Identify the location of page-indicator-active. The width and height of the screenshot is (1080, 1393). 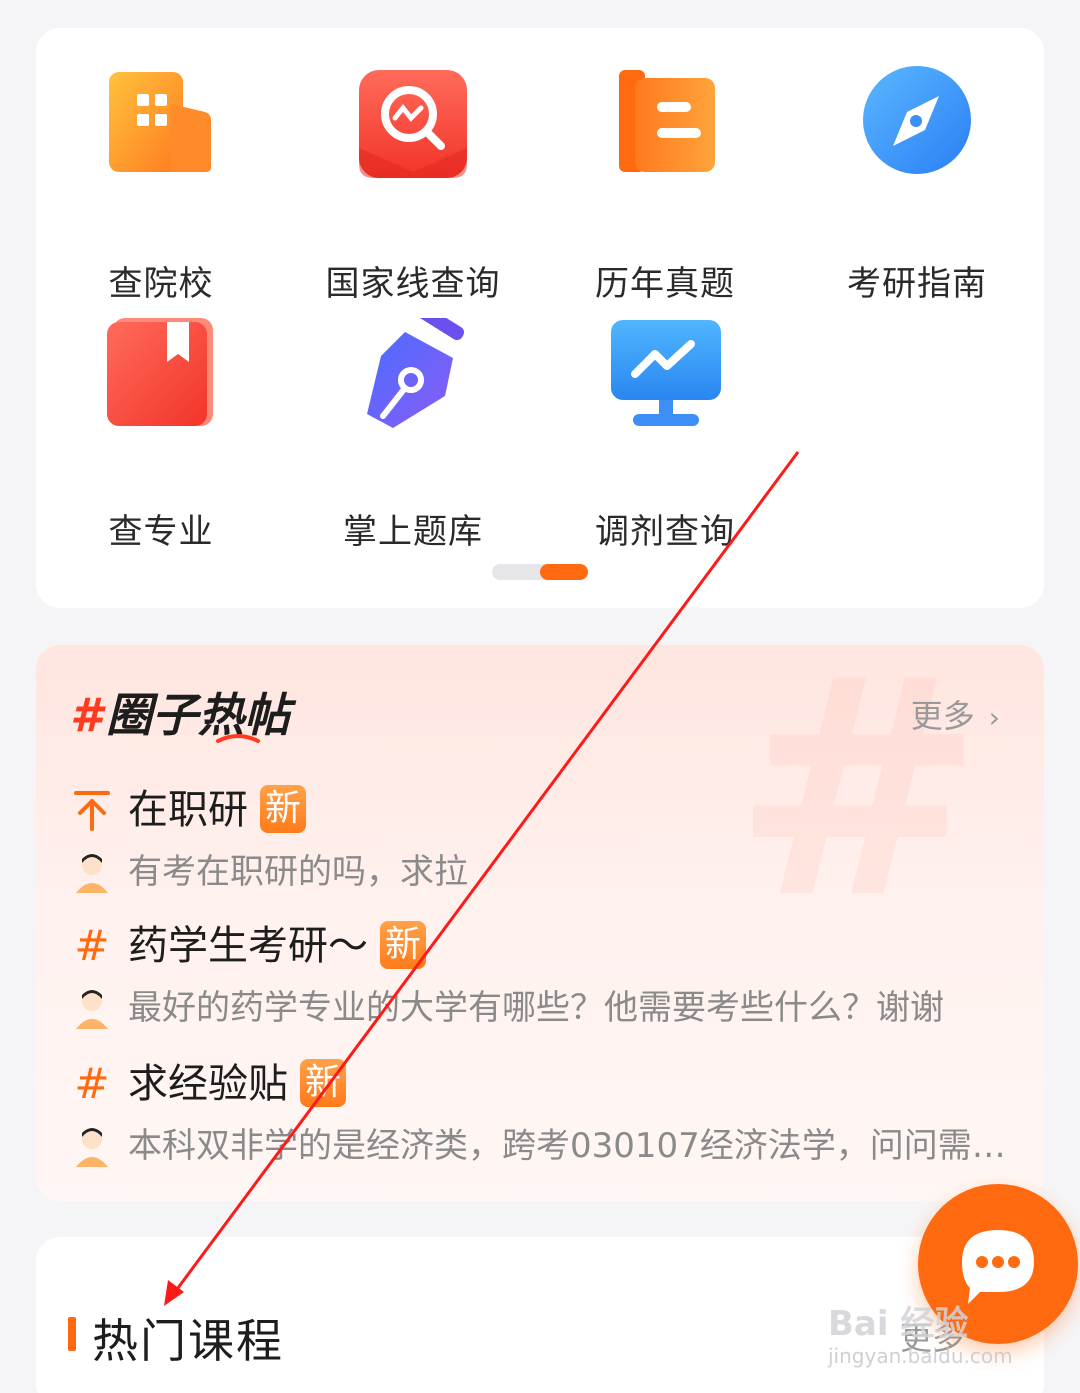
(564, 572).